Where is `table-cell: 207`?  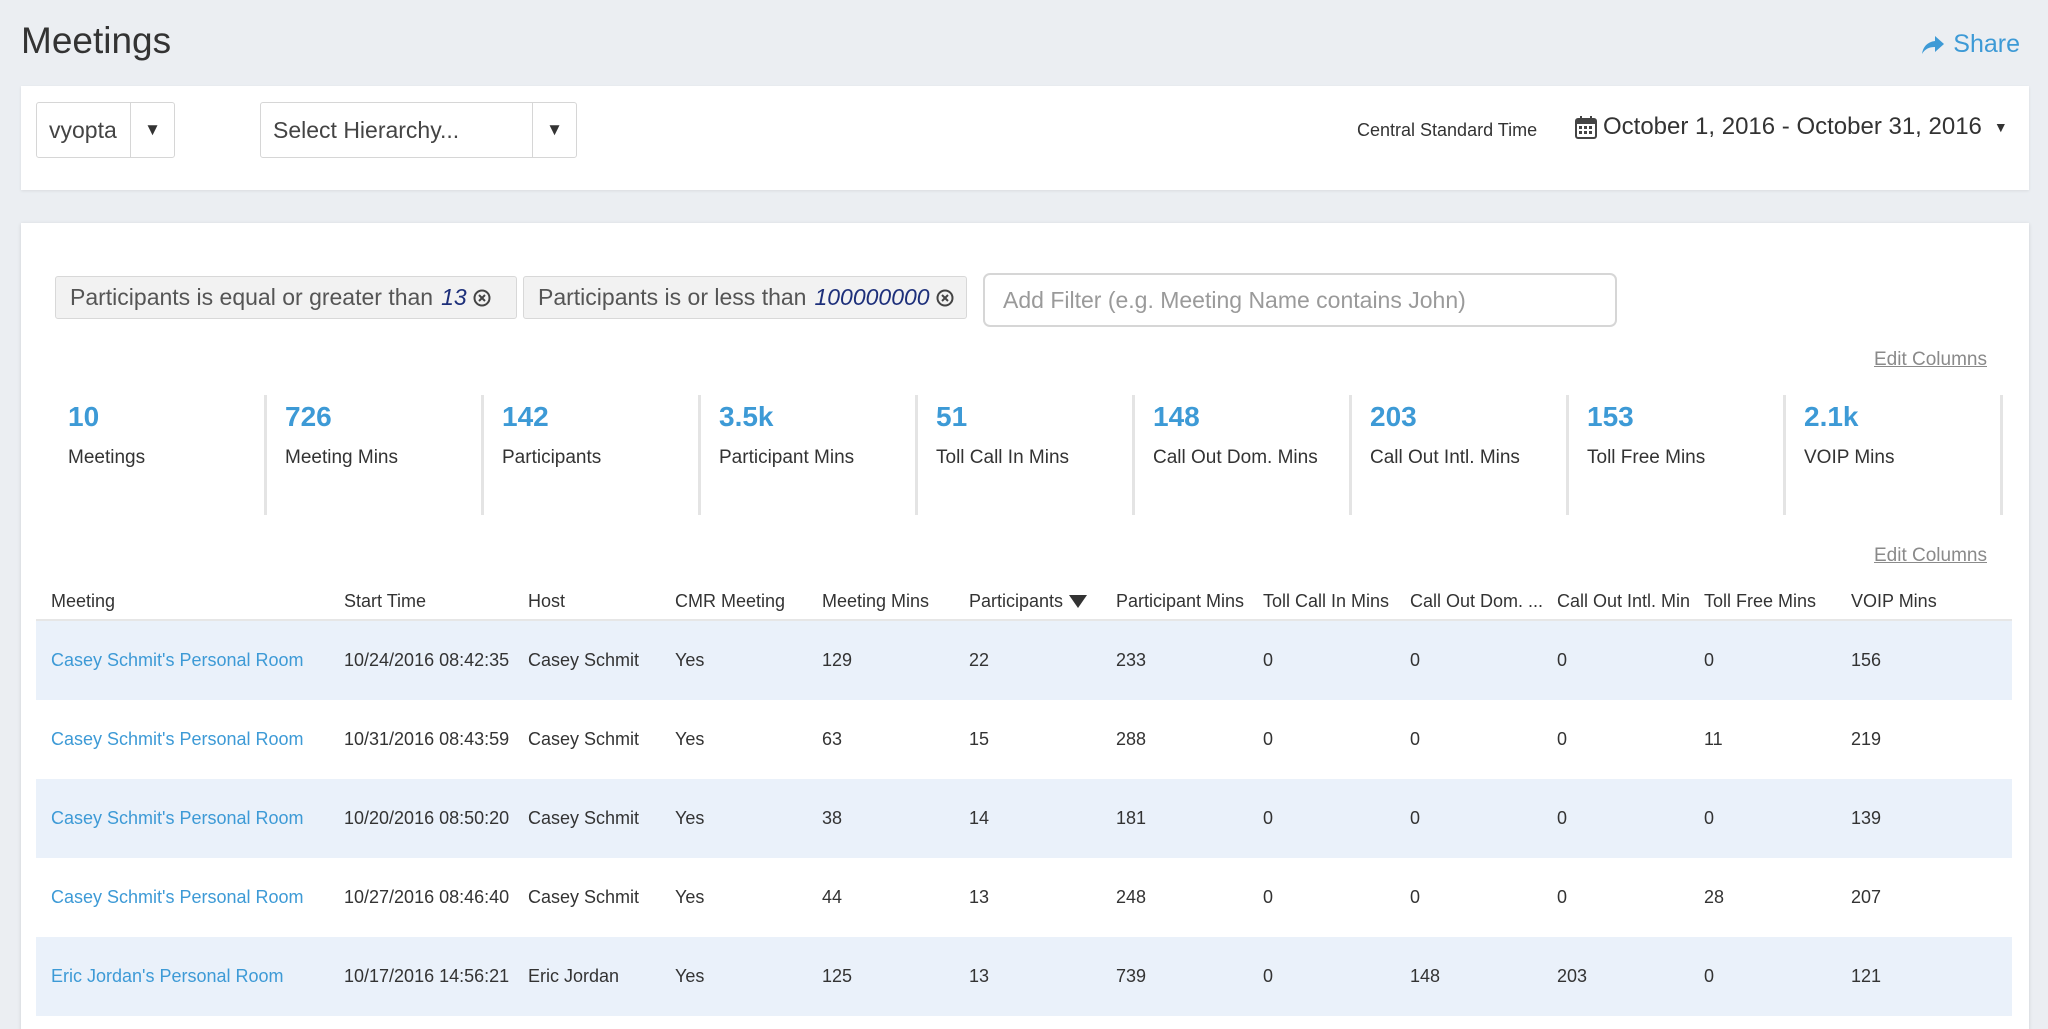
table-cell: 207 is located at coordinates (1866, 897).